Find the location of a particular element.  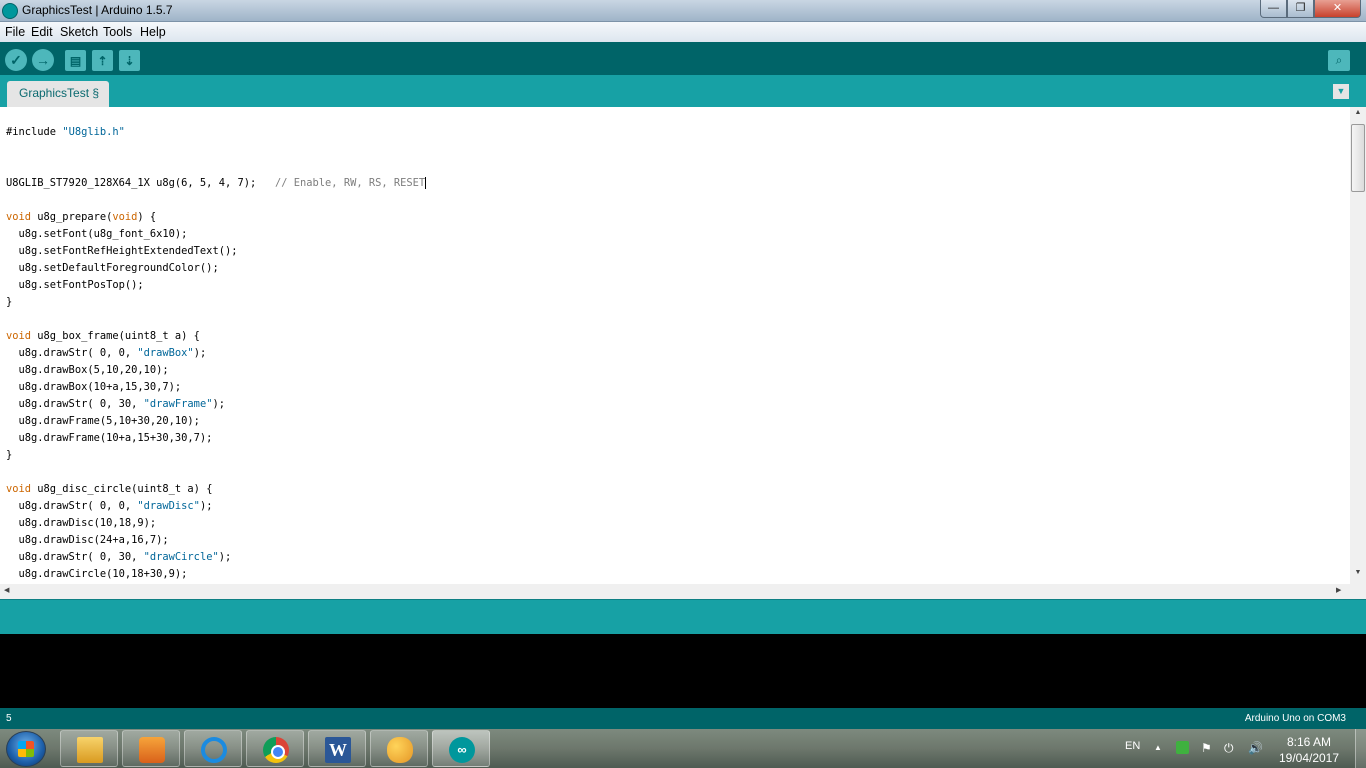

save-icon: ⇣ is located at coordinates (129, 61).